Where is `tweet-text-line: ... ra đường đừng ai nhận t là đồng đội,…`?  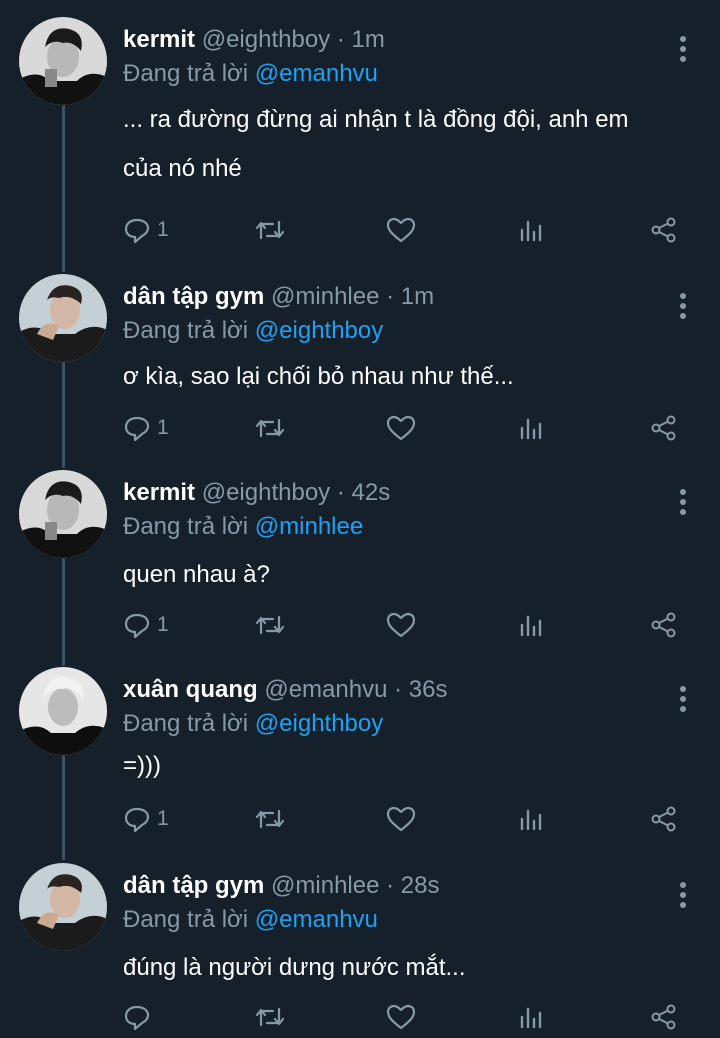
tweet-text-line: ... ra đường đừng ai nhận t là đồng đội,… is located at coordinates (376, 119).